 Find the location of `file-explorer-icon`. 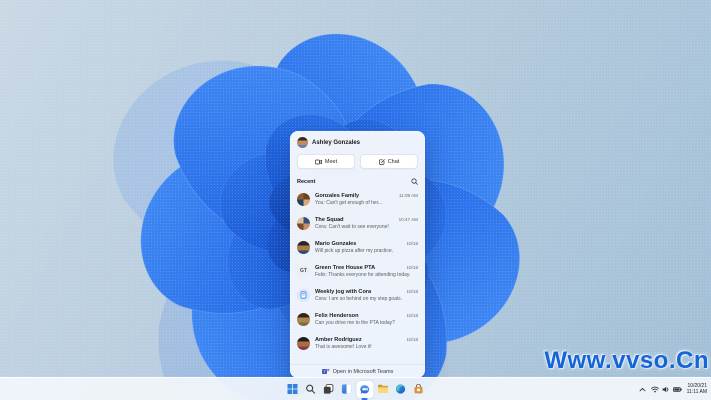

file-explorer-icon is located at coordinates (382, 389).